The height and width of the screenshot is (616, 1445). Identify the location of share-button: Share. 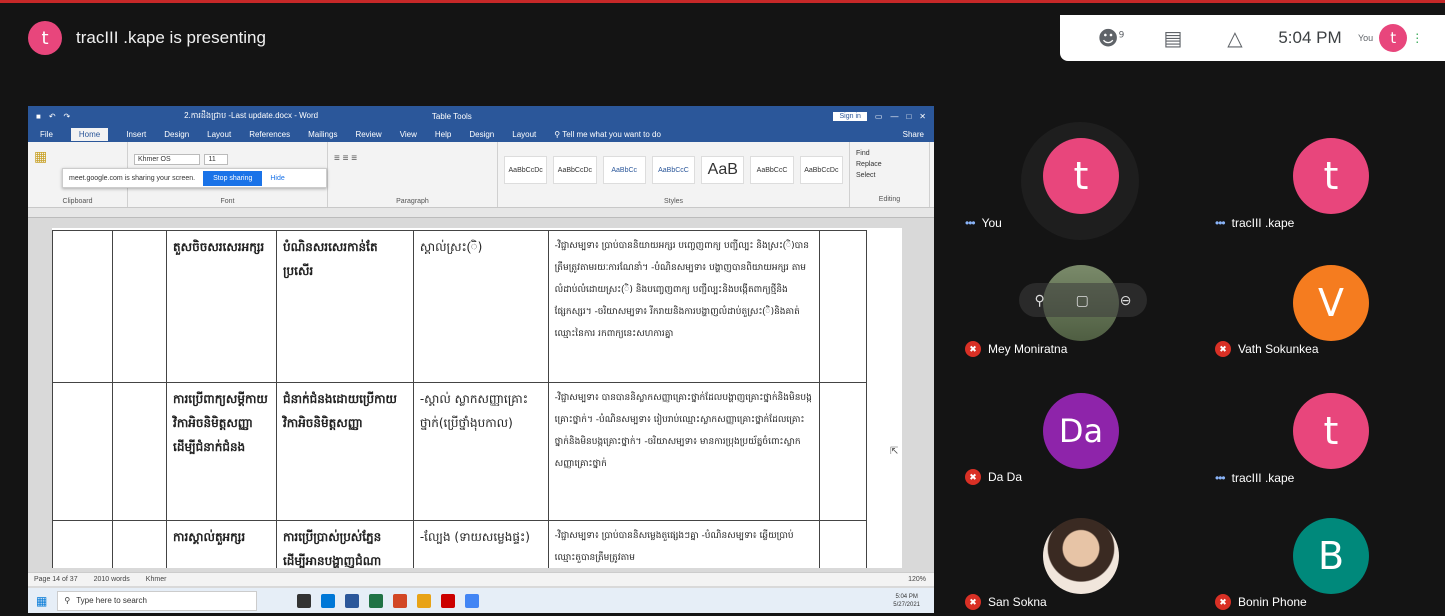
(913, 134).